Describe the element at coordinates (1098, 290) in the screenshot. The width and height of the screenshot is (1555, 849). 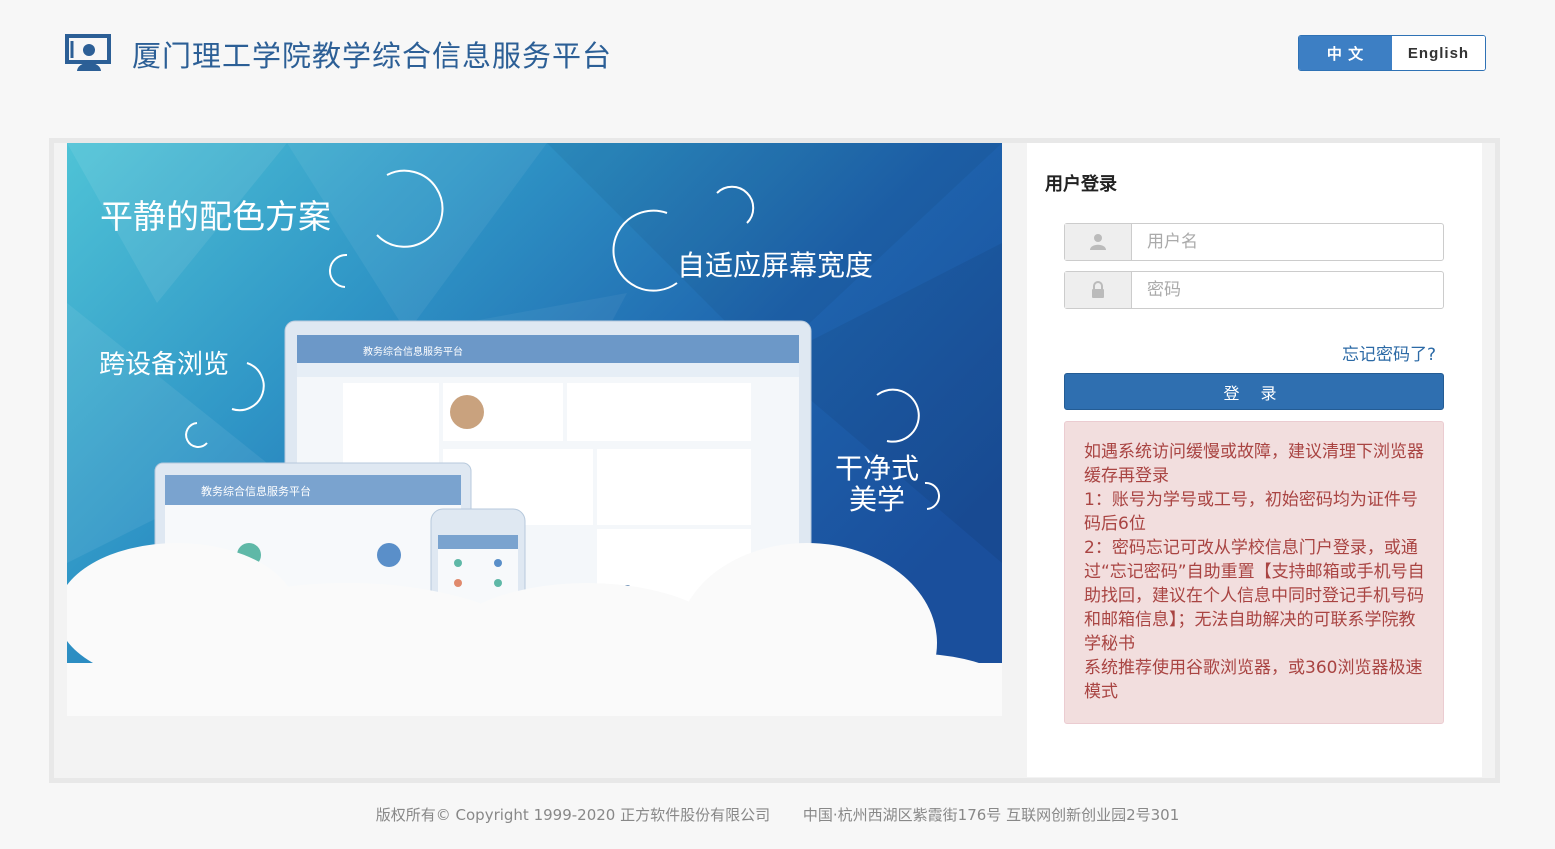
I see `lock-icon` at that location.